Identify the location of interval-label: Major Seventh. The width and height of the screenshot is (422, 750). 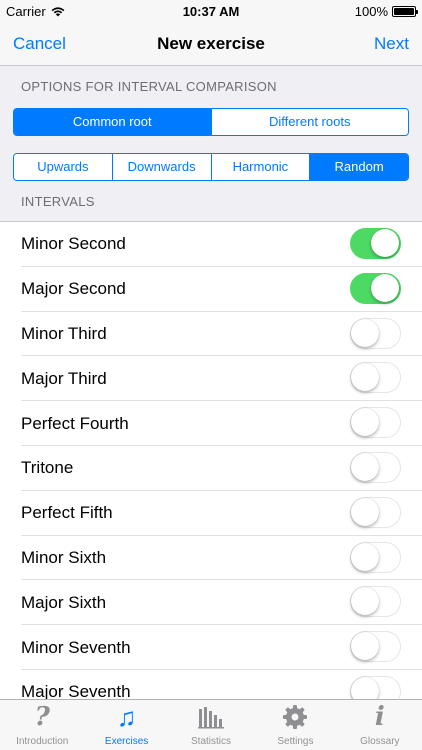
(76, 690).